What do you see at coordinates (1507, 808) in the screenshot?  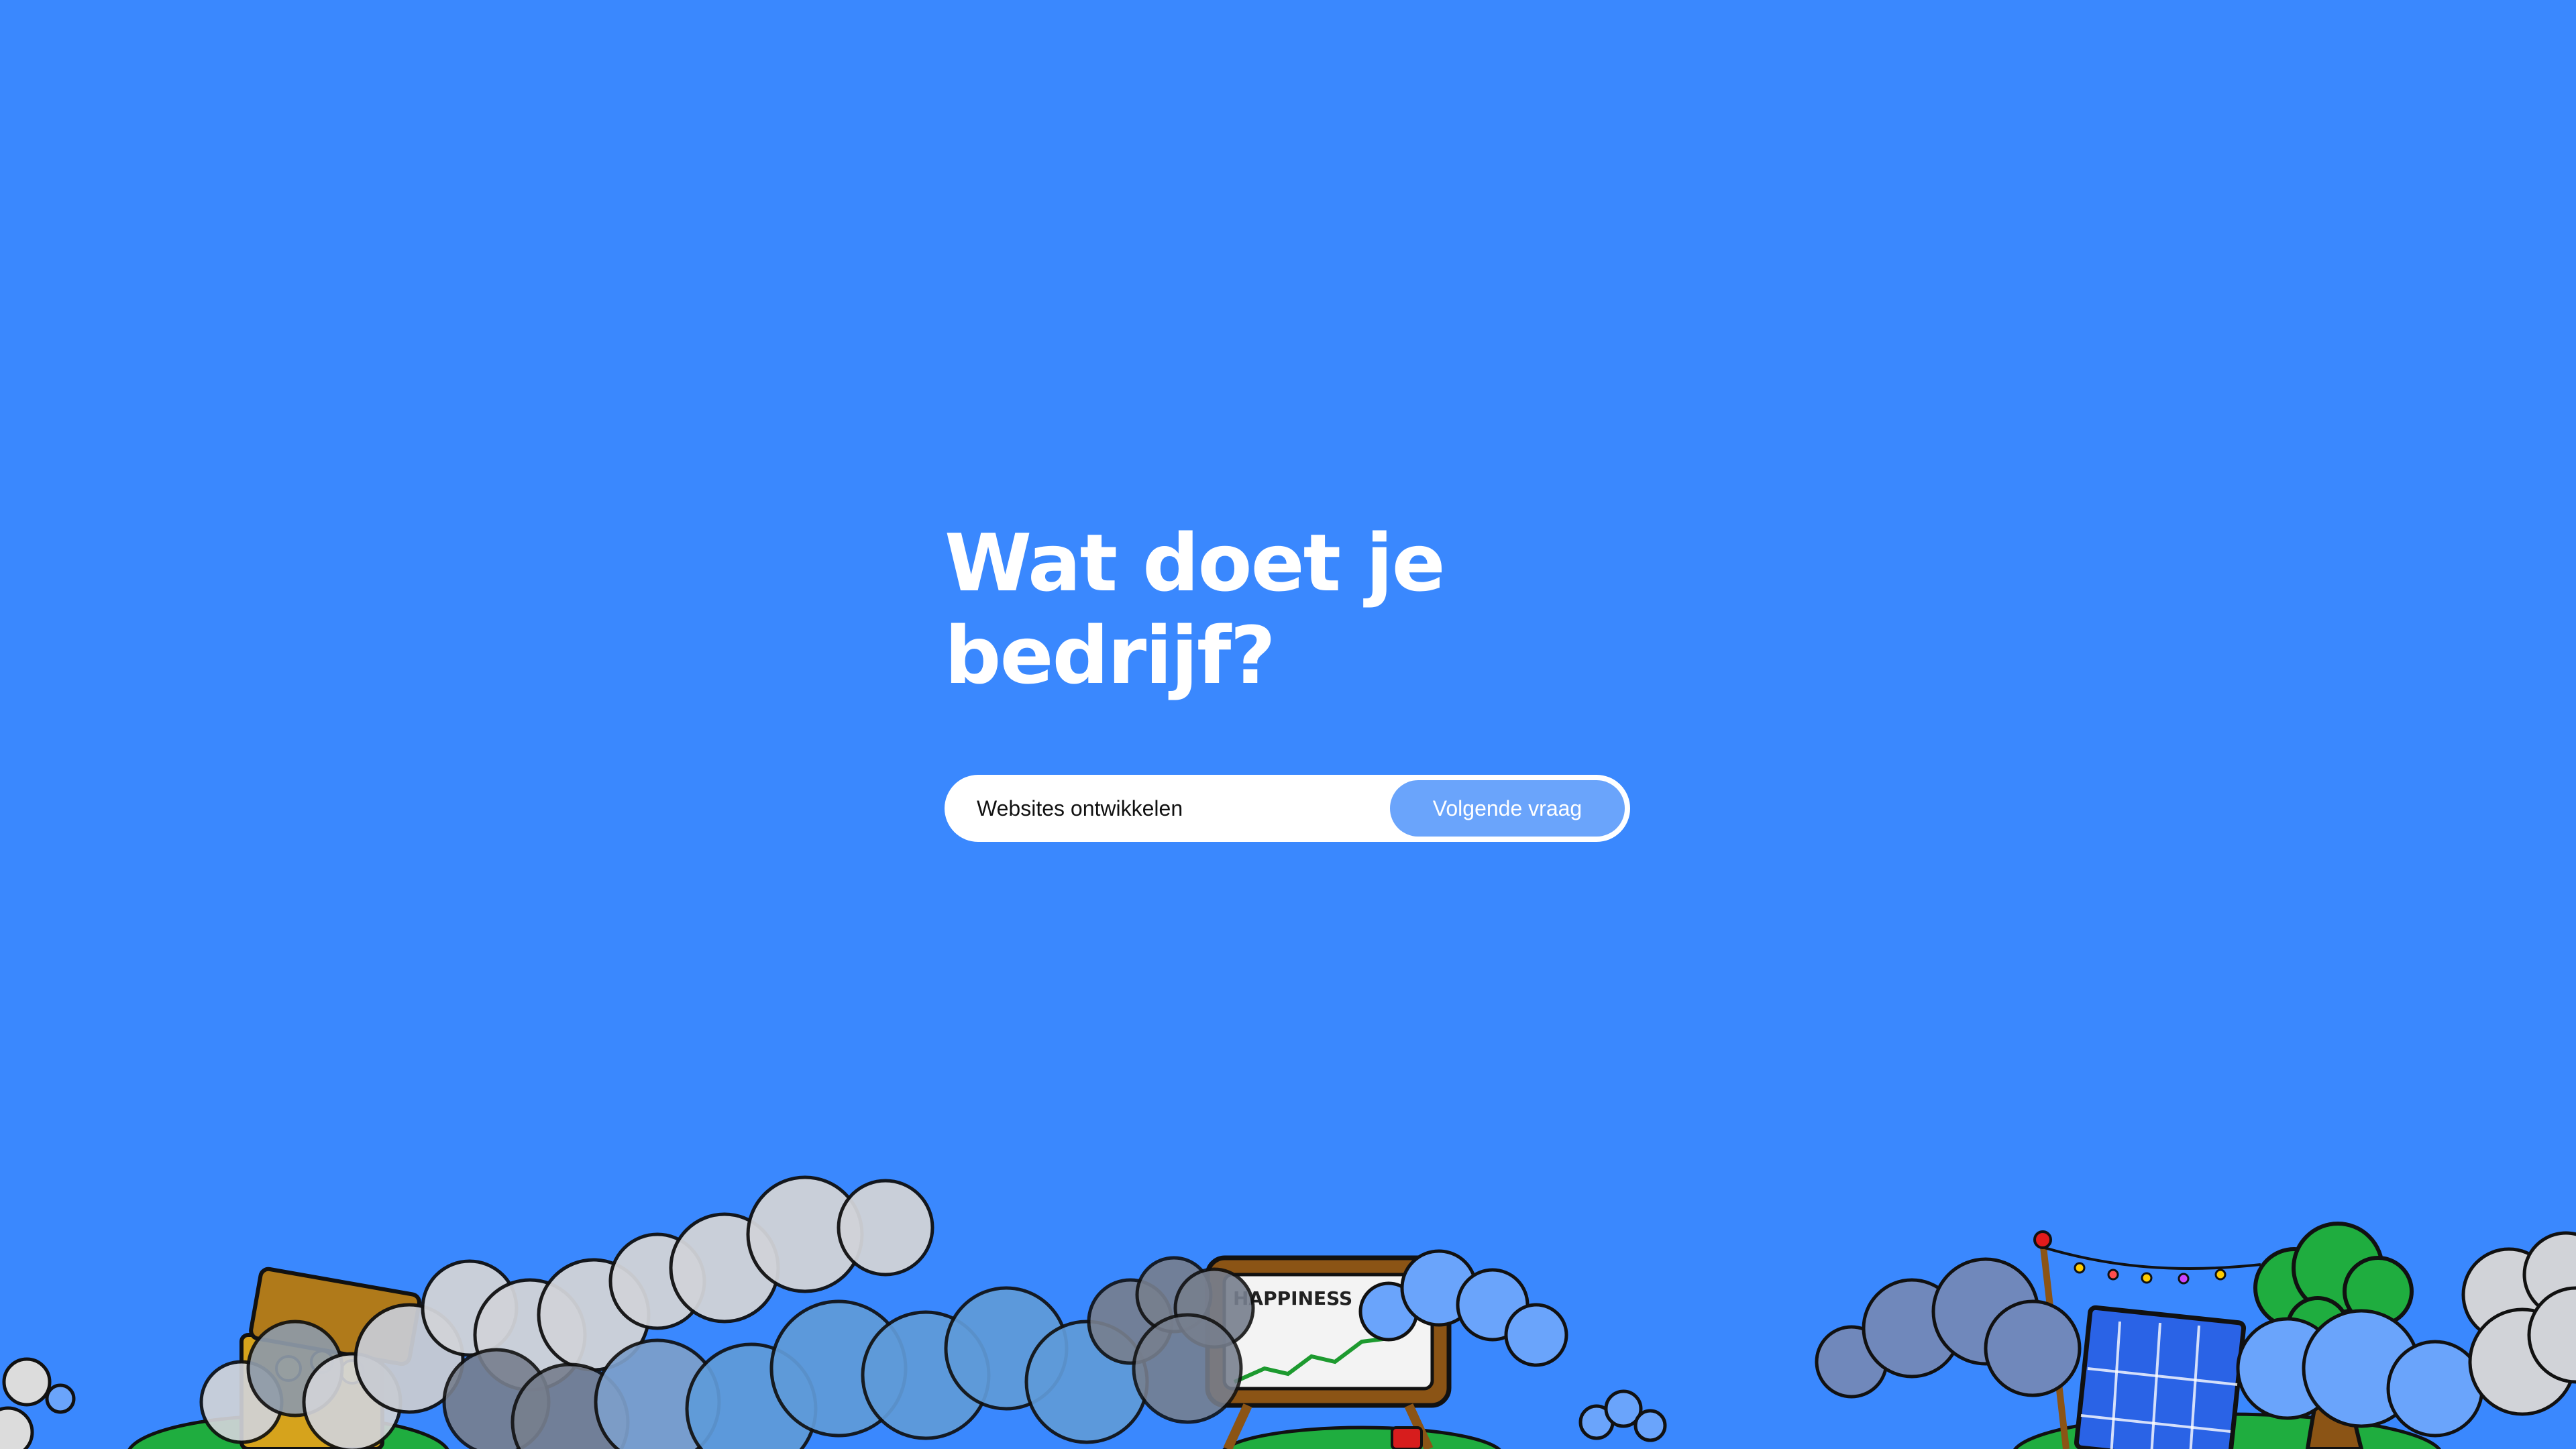 I see `next-question-button: Volgende vraag` at bounding box center [1507, 808].